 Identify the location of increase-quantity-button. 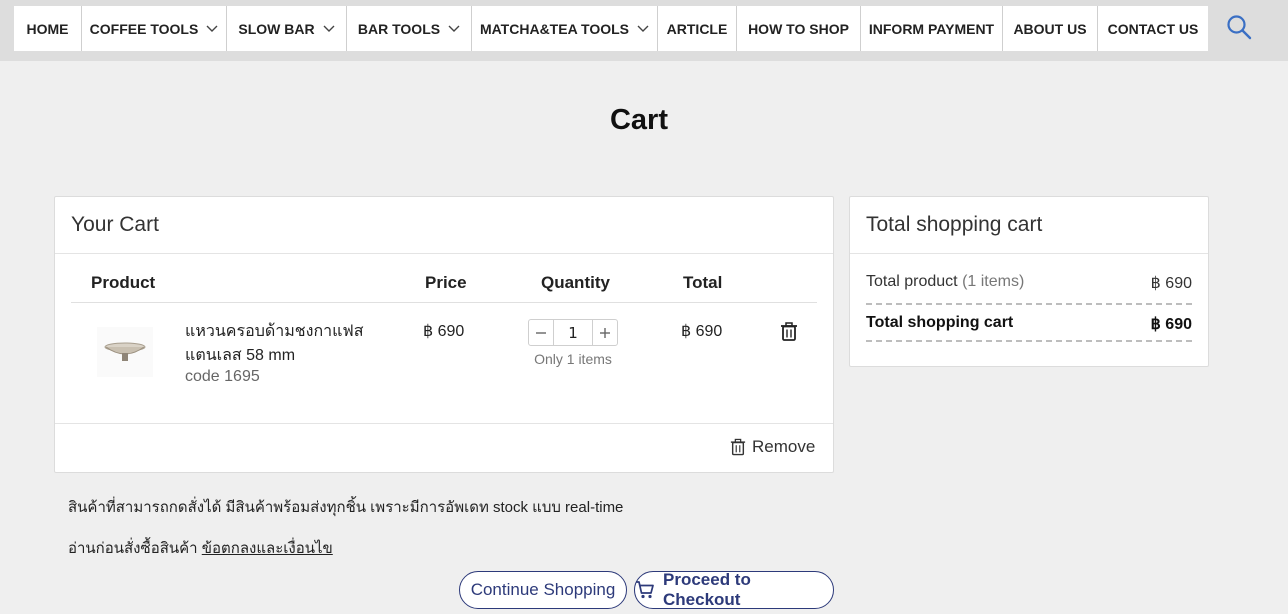
(605, 332).